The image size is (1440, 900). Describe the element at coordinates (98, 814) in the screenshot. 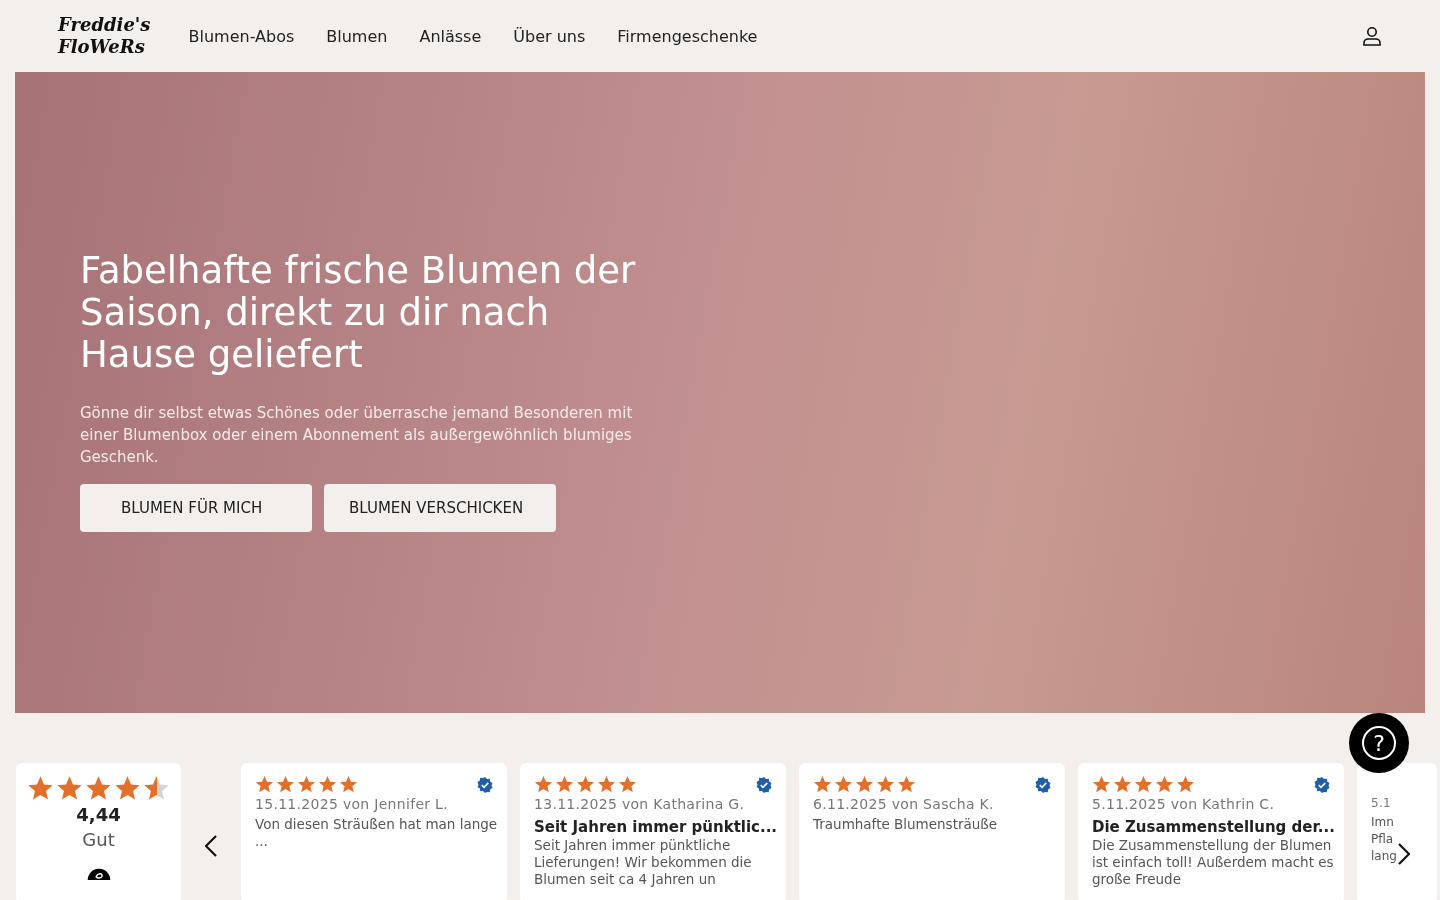

I see `rating-score: 4,44` at that location.